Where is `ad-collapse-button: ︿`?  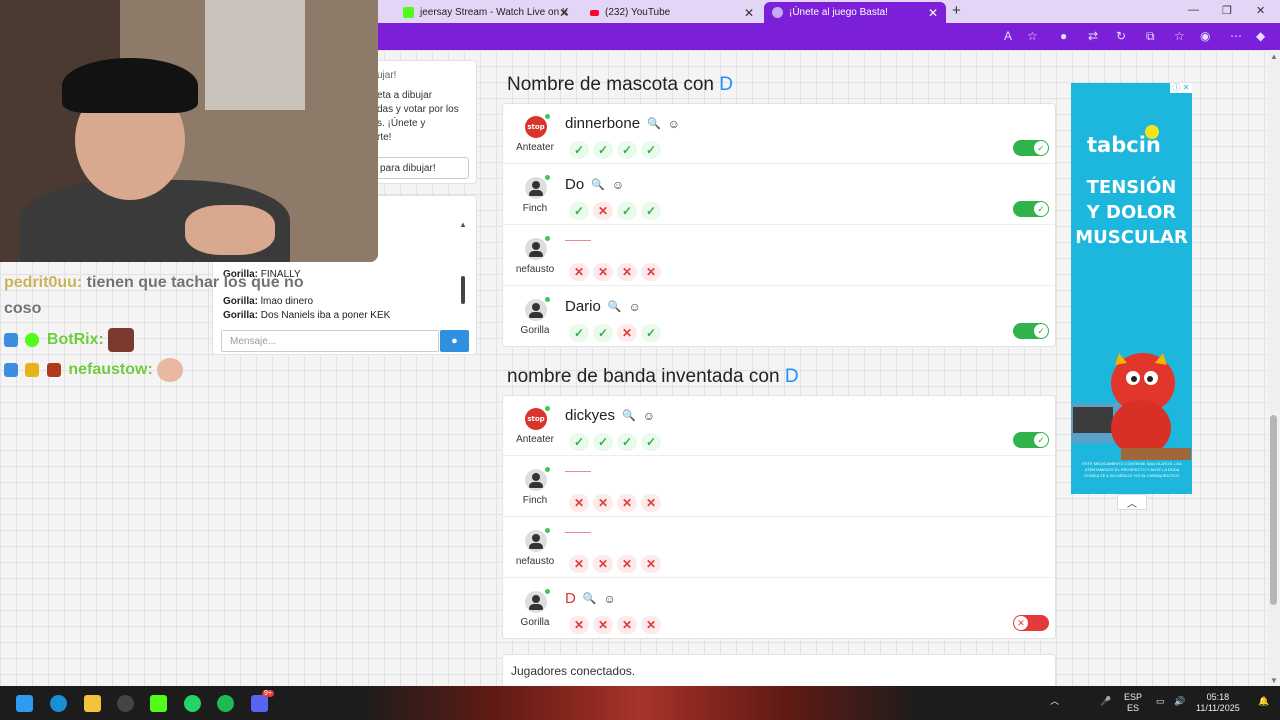
ad-collapse-button: ︿ is located at coordinates (1132, 502).